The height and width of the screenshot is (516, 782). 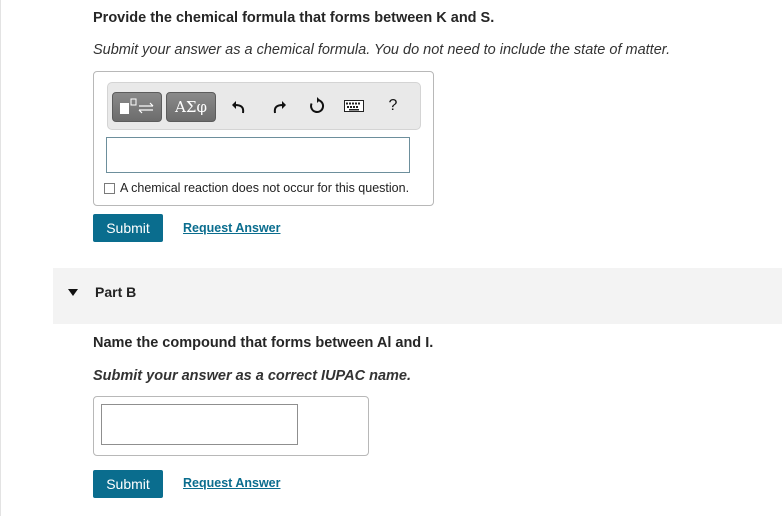 I want to click on greek-letters-button: ΑΣφ, so click(x=191, y=107).